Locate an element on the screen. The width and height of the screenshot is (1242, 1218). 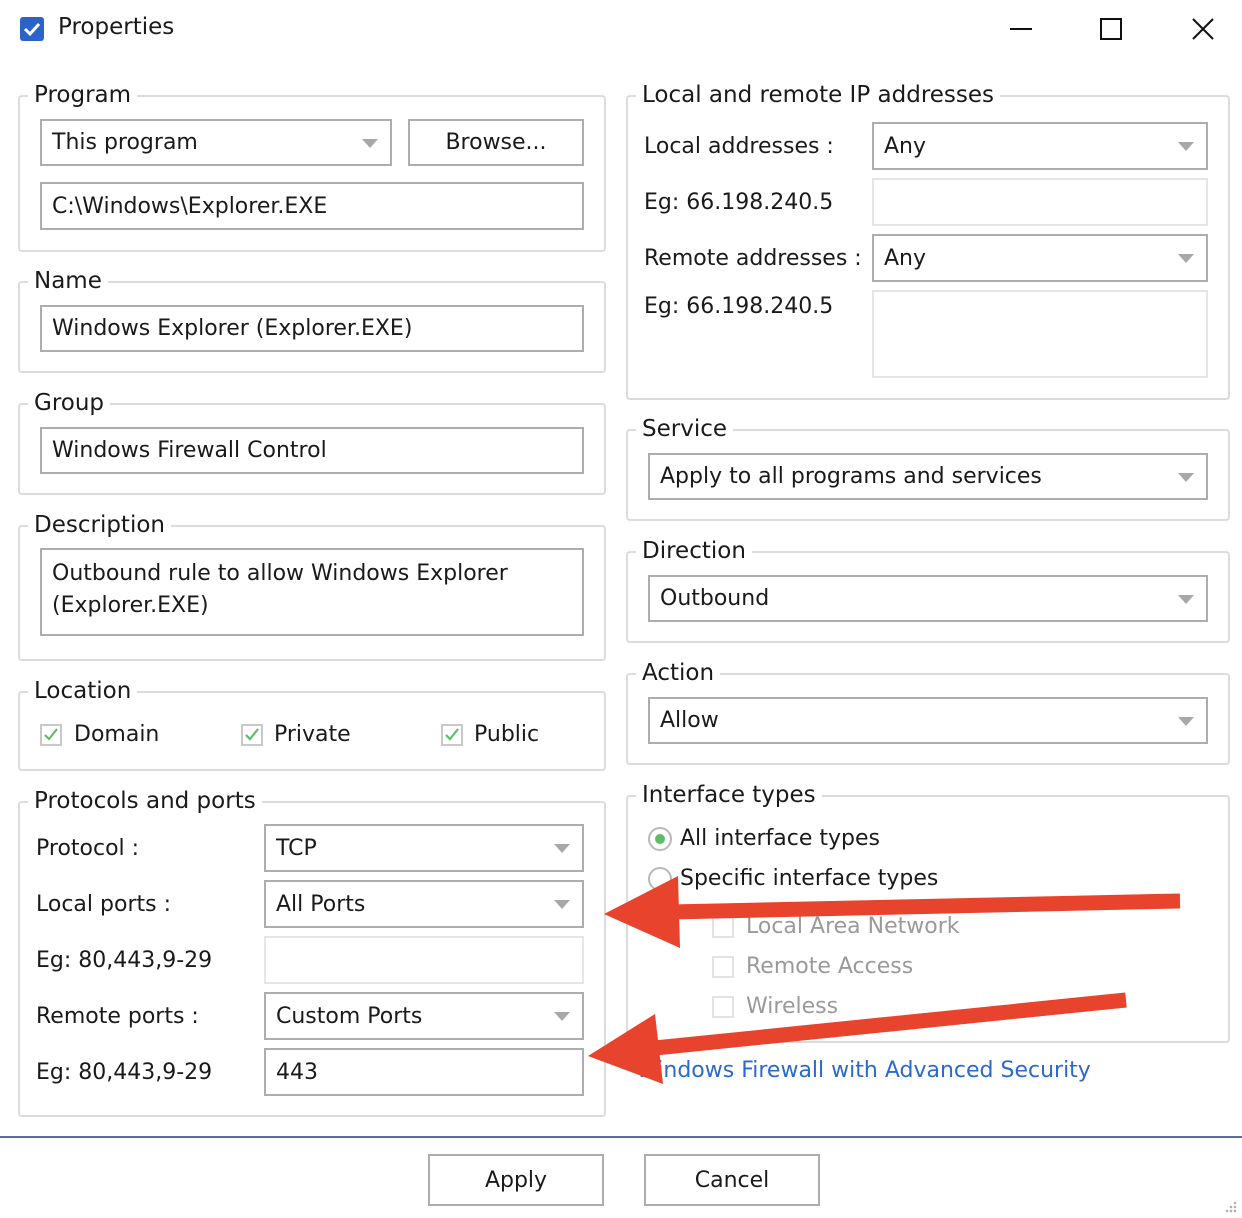
window-title: Properties is located at coordinates (116, 27).